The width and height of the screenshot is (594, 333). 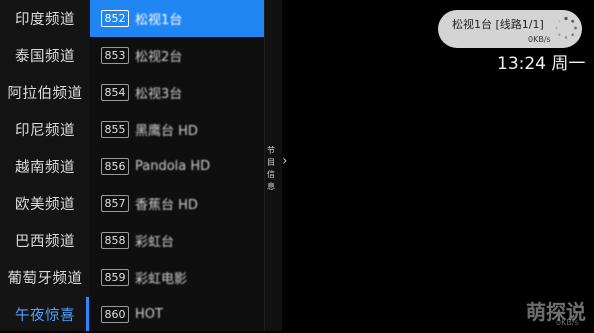 What do you see at coordinates (115, 203) in the screenshot?
I see `channel-number: 857` at bounding box center [115, 203].